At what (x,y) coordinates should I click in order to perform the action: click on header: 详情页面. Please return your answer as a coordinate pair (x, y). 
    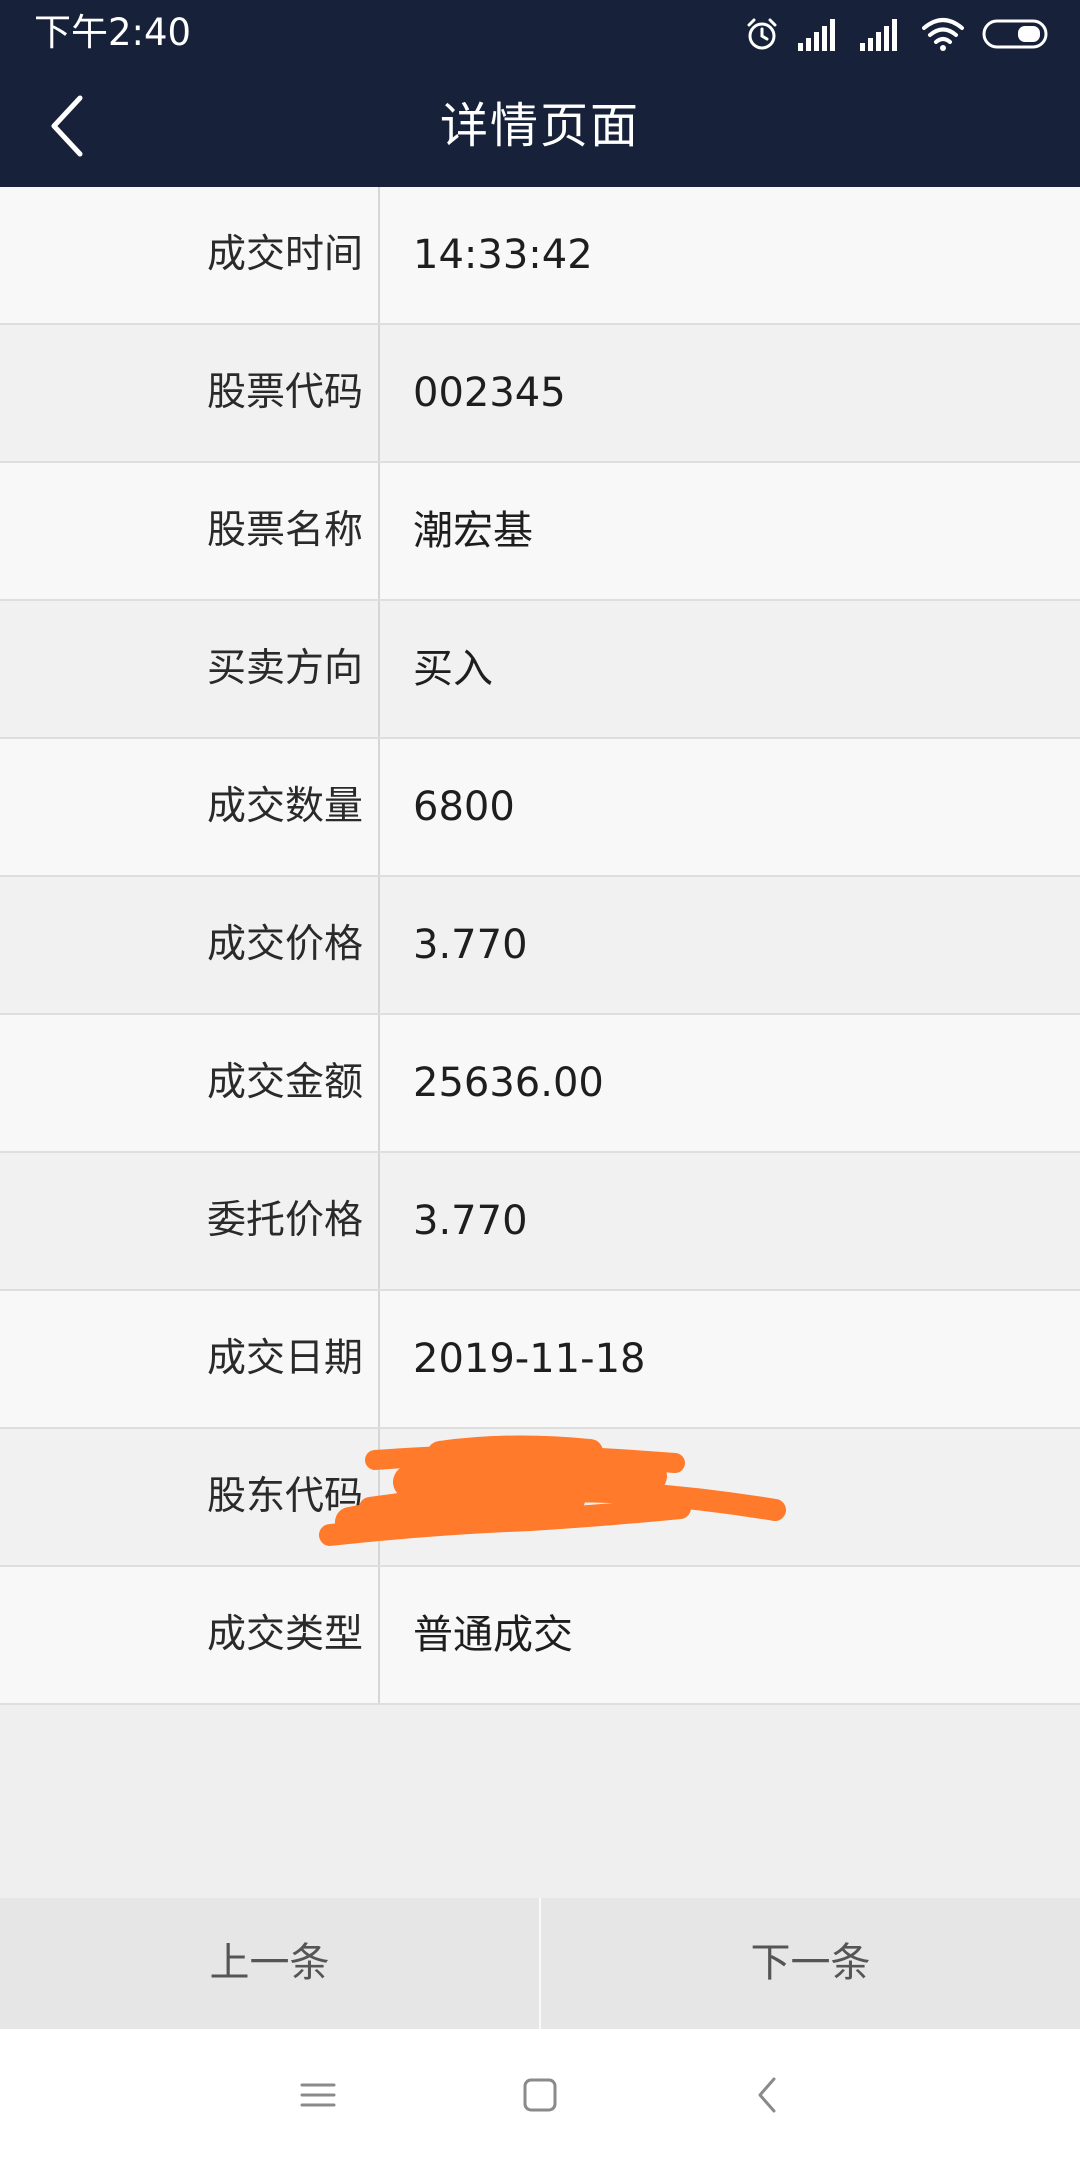
    Looking at the image, I should click on (540, 126).